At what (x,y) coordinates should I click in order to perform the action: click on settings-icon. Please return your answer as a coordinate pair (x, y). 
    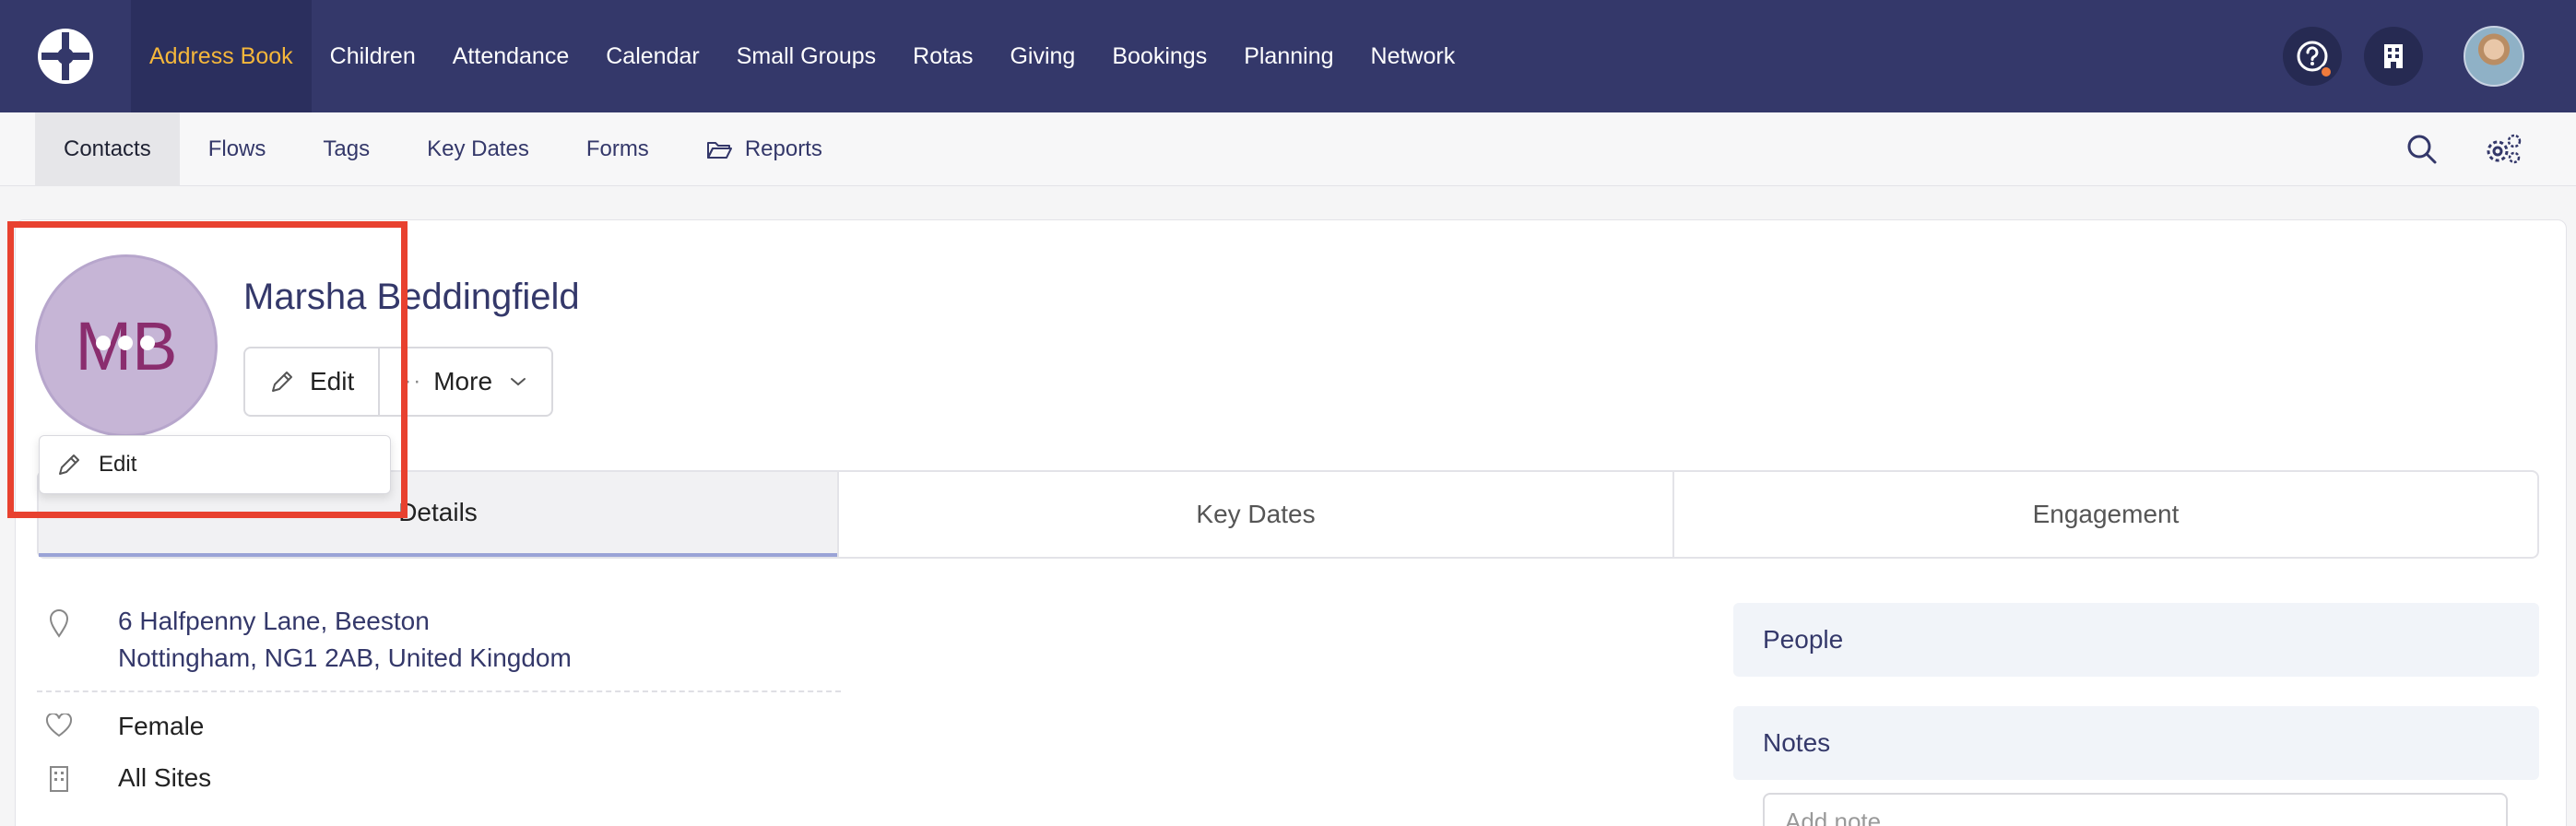
    Looking at the image, I should click on (2503, 149).